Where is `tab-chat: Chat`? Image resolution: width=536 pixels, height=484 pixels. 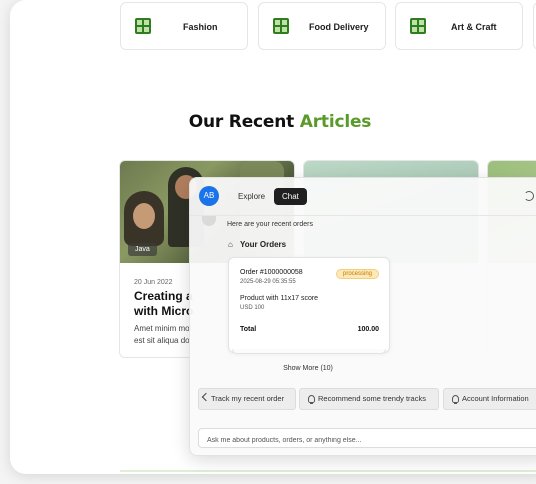
tab-chat: Chat is located at coordinates (290, 196).